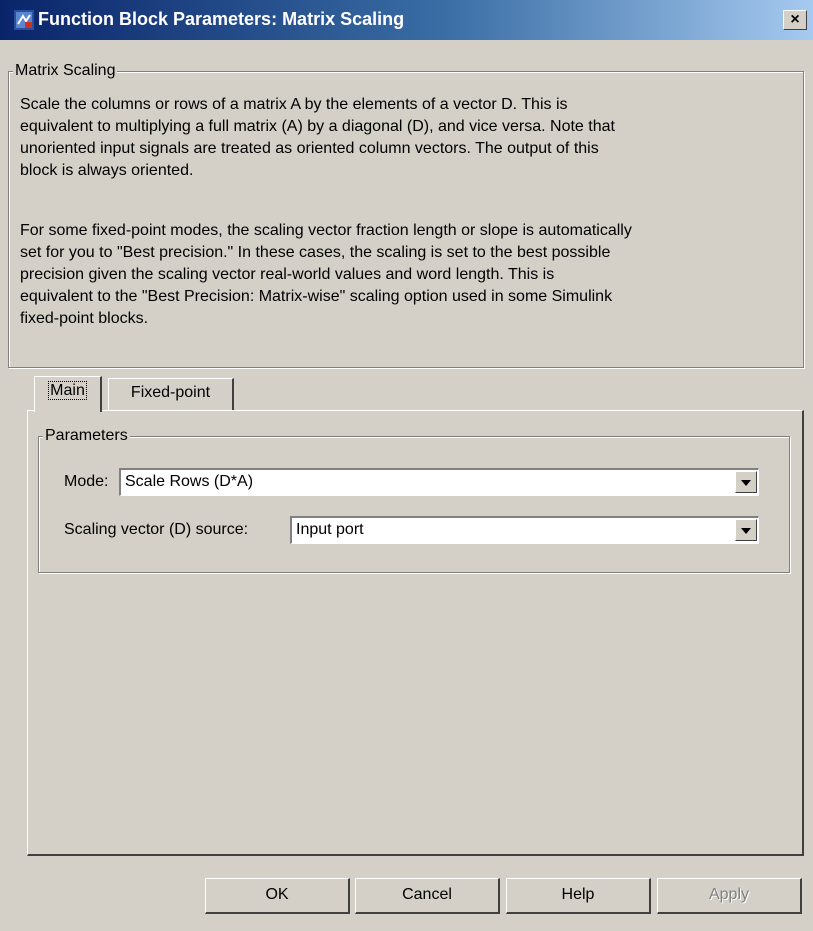 The image size is (813, 931). Describe the element at coordinates (156, 529) in the screenshot. I see `scaling-source-label: Scaling vector (D) source:` at that location.